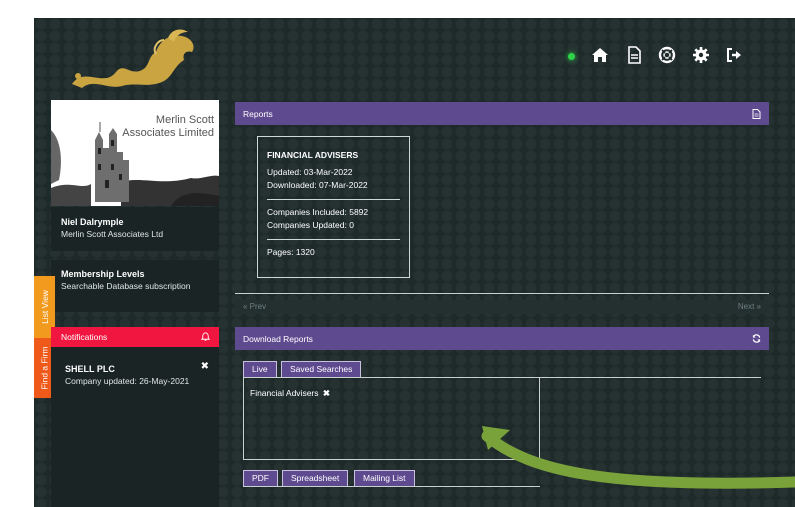 Image resolution: width=795 pixels, height=507 pixels. What do you see at coordinates (502, 338) in the screenshot?
I see `download-reports-header: Download Reports` at bounding box center [502, 338].